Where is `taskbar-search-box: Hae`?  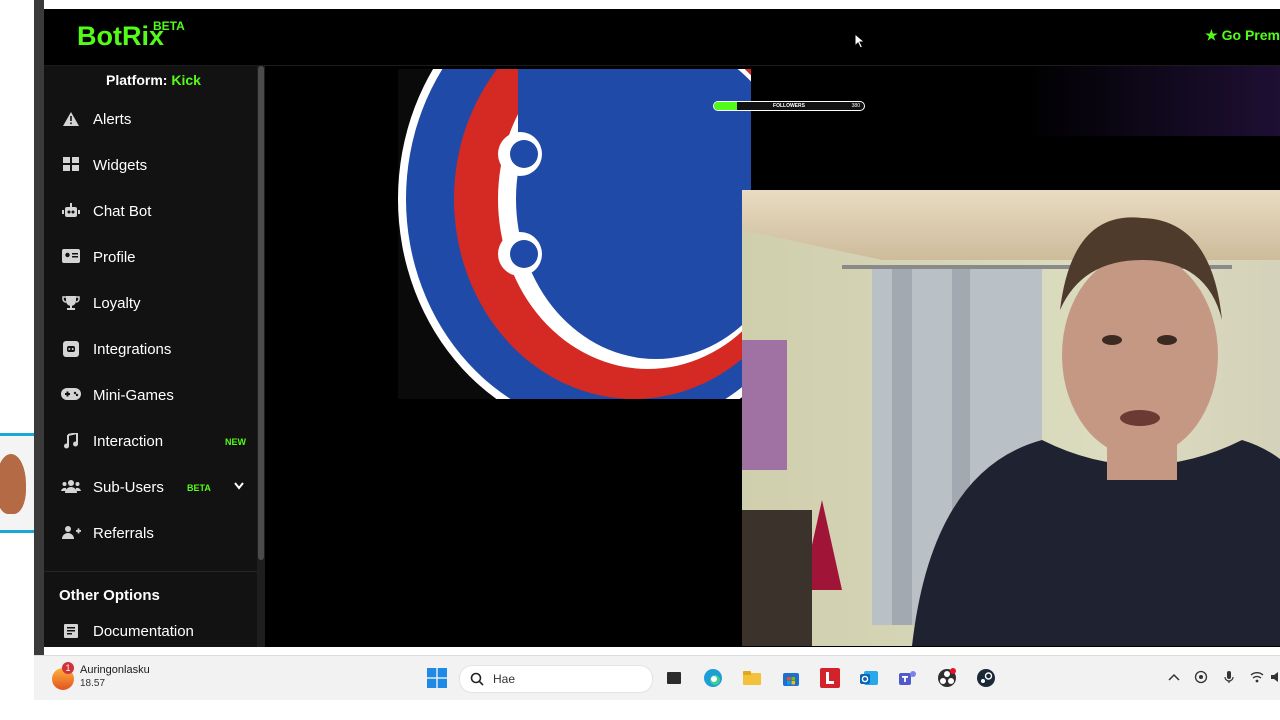
taskbar-search-box: Hae is located at coordinates (556, 679).